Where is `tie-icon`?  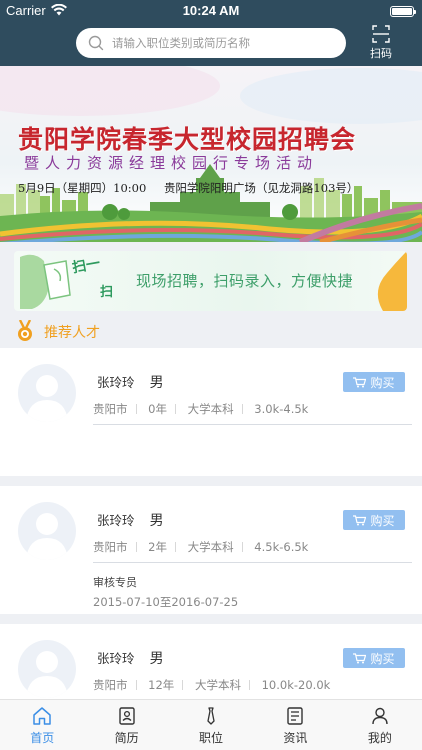 tie-icon is located at coordinates (211, 716).